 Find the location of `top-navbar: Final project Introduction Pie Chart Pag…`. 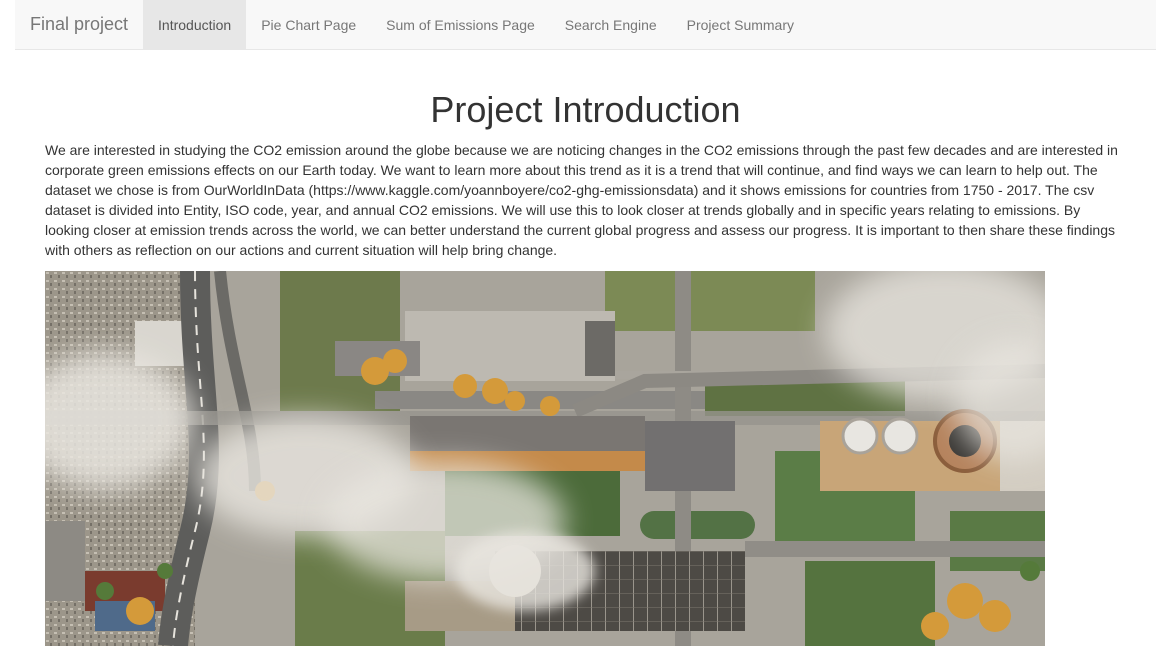

top-navbar: Final project Introduction Pie Chart Pag… is located at coordinates (585, 25).